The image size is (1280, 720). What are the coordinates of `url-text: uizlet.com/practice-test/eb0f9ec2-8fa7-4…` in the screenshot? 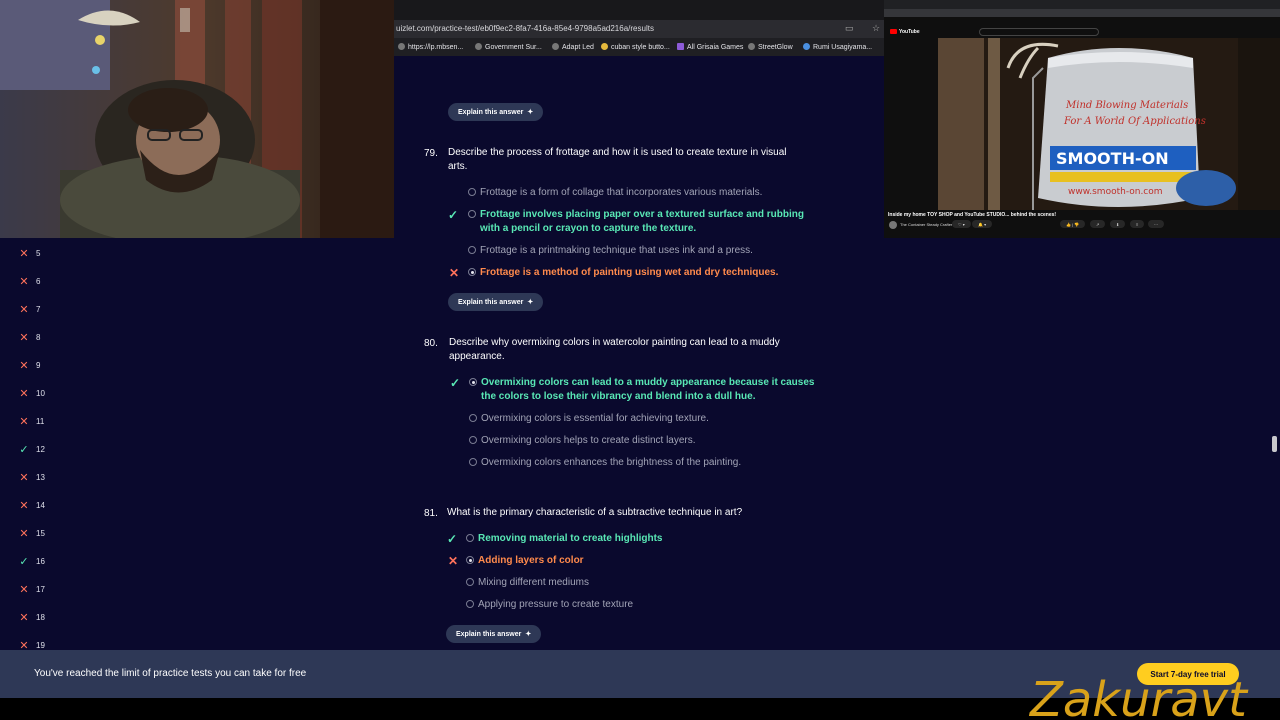 It's located at (525, 28).